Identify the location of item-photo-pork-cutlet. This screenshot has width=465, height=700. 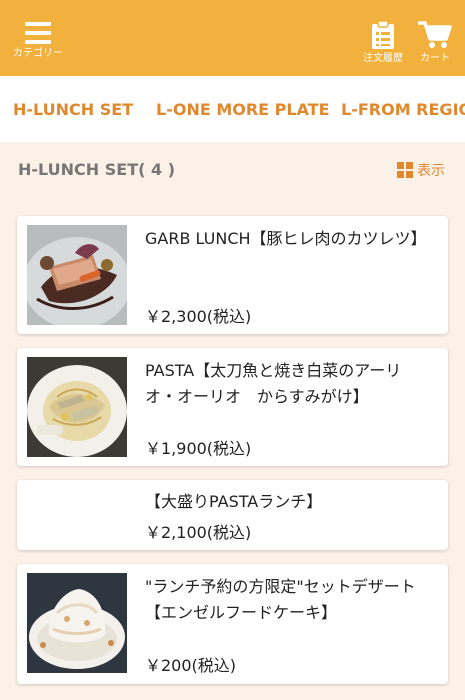
(77, 275).